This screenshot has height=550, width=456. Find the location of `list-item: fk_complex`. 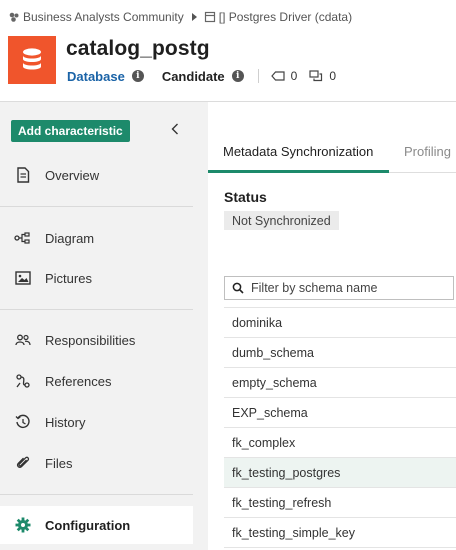

list-item: fk_complex is located at coordinates (340, 443).